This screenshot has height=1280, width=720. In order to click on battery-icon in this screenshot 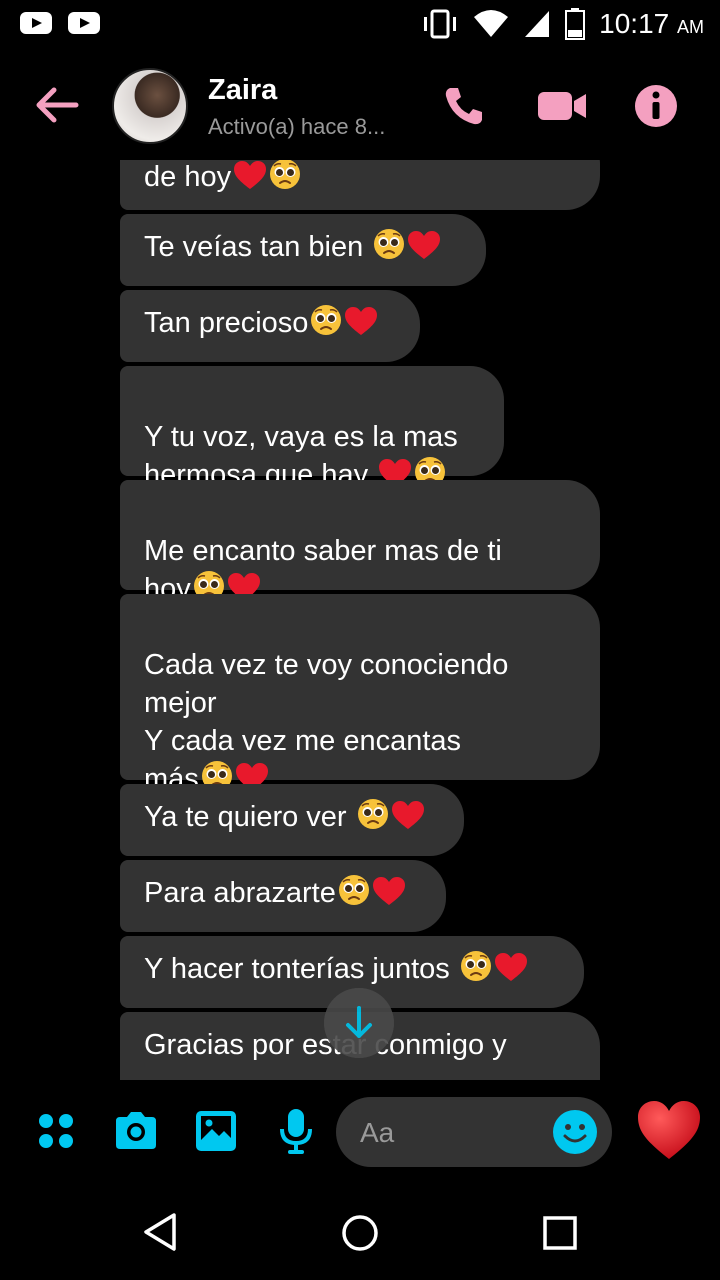, I will do `click(575, 24)`.